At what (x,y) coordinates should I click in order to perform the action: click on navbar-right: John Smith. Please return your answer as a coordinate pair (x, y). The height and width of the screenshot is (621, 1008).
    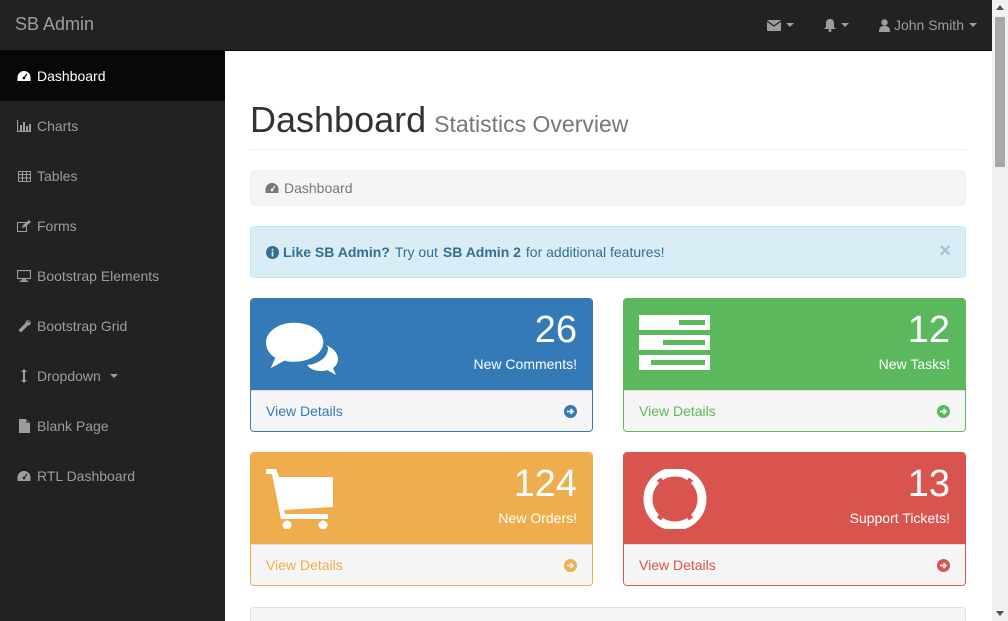
    Looking at the image, I should click on (872, 25).